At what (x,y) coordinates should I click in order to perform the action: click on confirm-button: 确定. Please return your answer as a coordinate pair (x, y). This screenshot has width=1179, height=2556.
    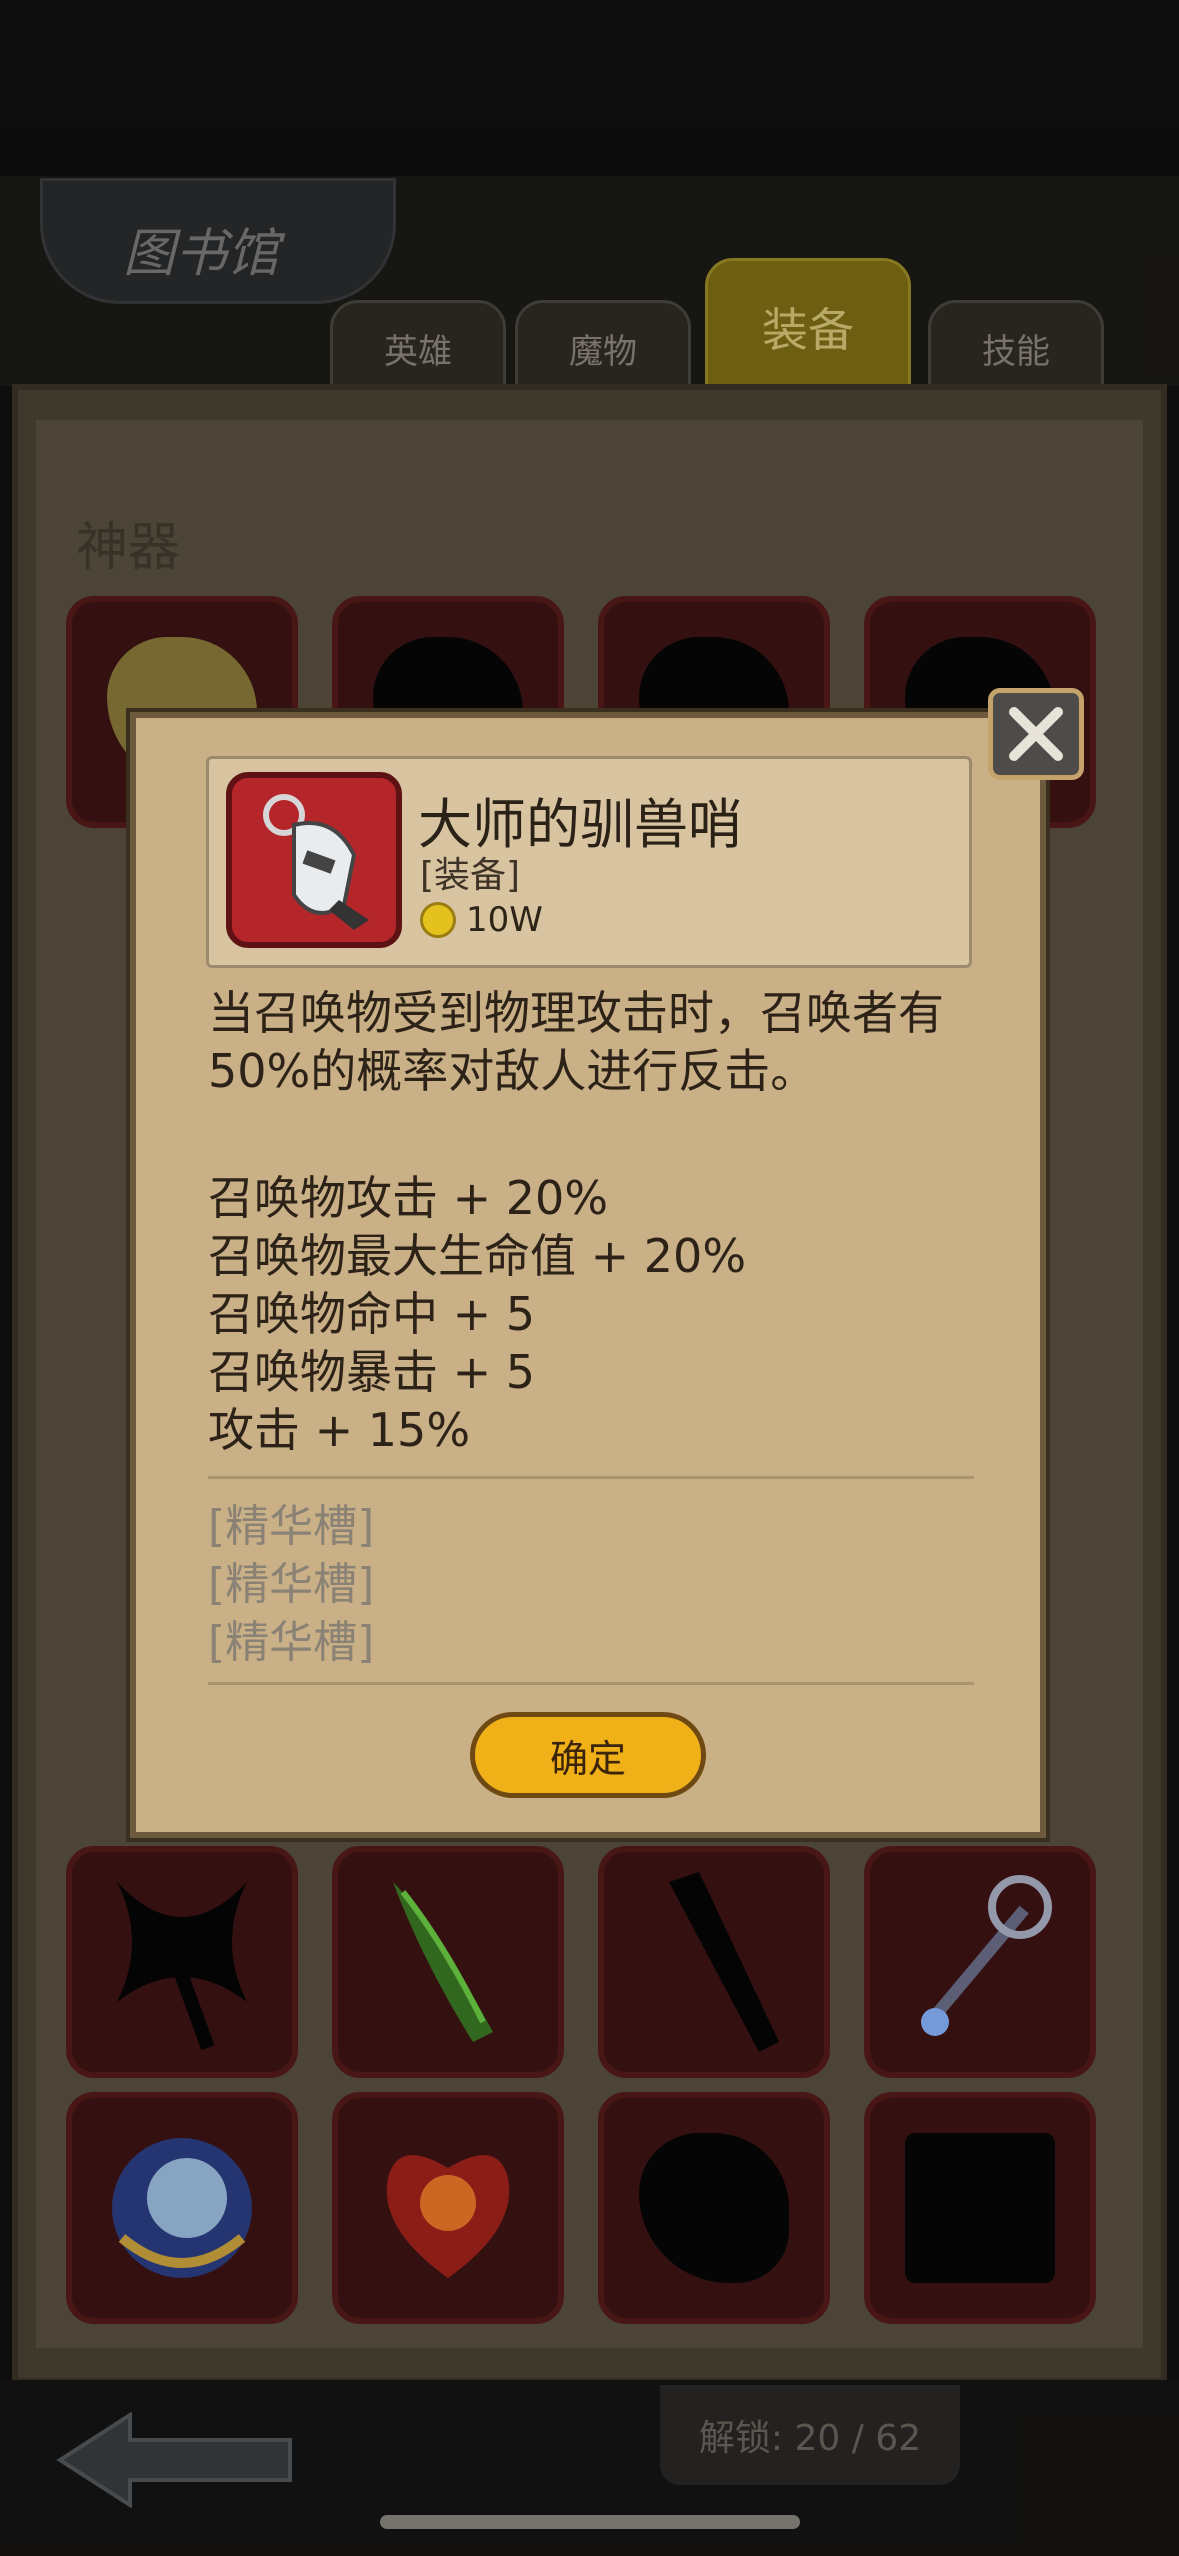
    Looking at the image, I should click on (588, 1755).